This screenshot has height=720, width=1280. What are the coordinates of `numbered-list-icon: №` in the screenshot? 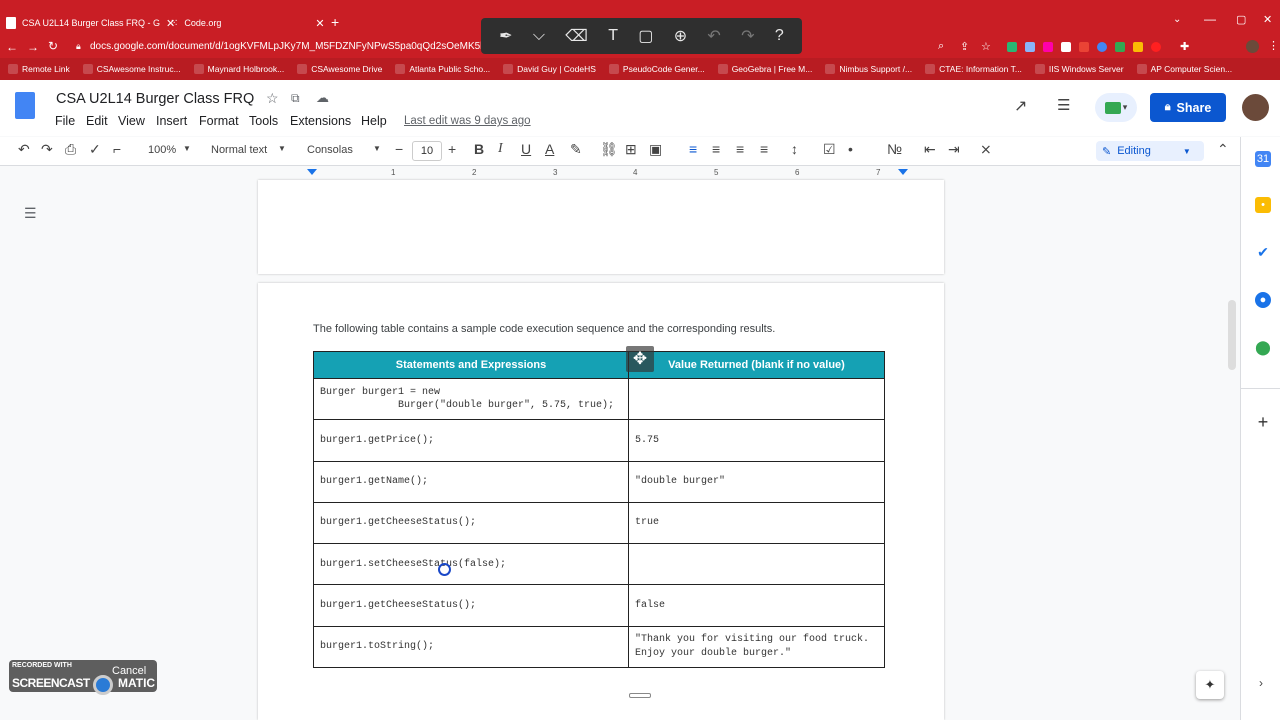 It's located at (894, 149).